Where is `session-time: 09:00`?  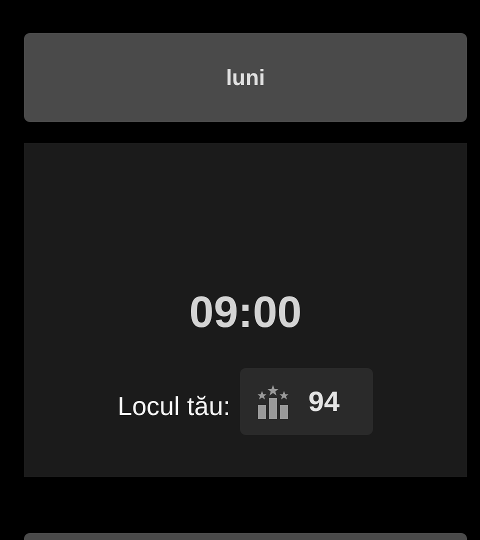
session-time: 09:00 is located at coordinates (245, 313).